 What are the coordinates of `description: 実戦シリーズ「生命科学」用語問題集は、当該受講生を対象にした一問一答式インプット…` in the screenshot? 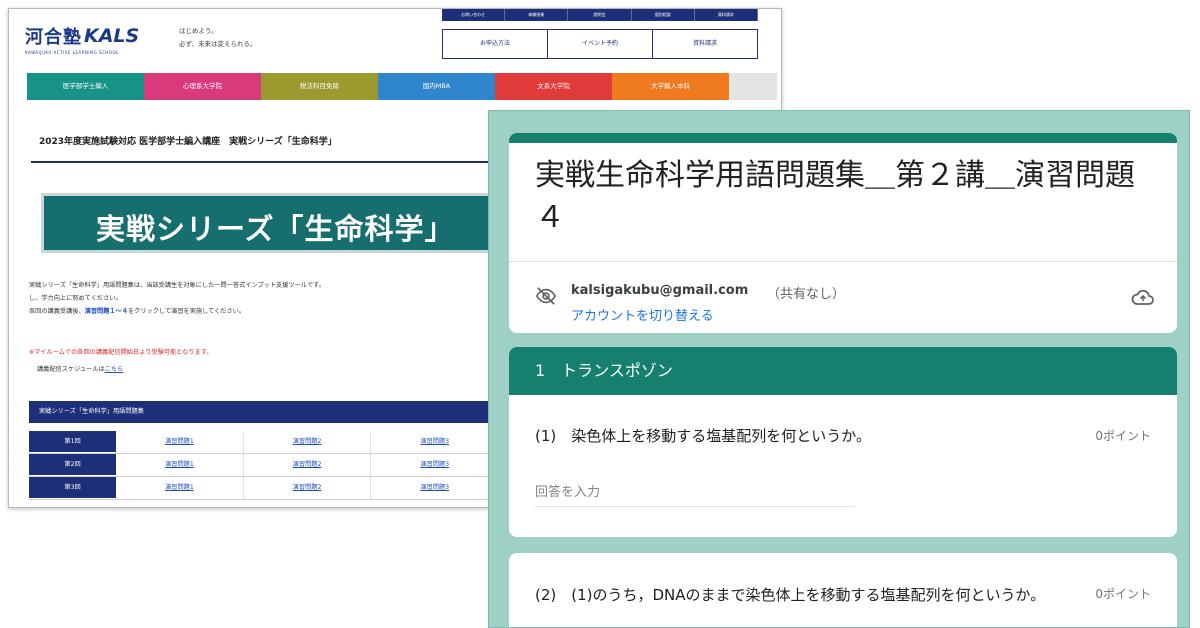 It's located at (259, 298).